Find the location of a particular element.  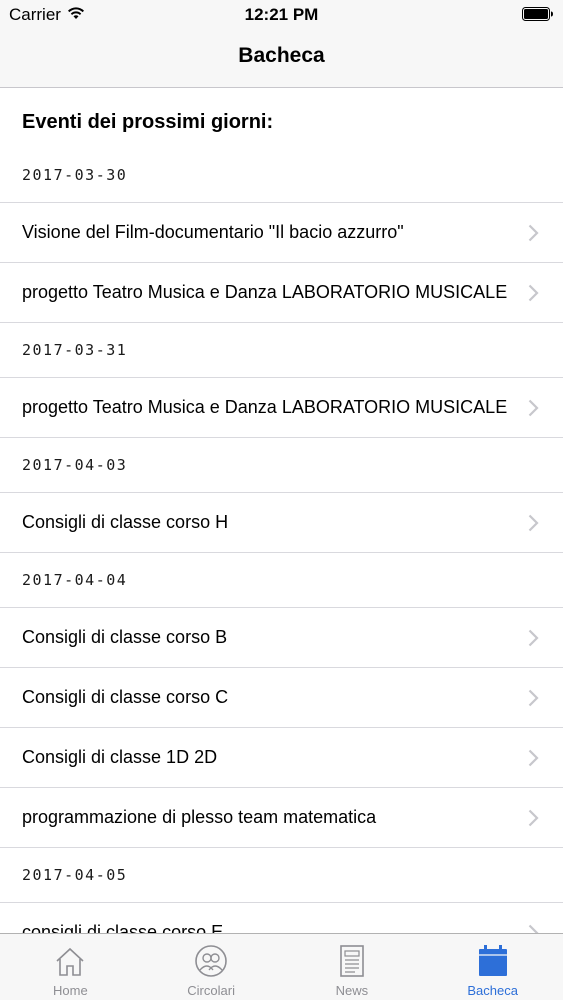

event-row: programmazione di plesso team matematica is located at coordinates (281, 818).